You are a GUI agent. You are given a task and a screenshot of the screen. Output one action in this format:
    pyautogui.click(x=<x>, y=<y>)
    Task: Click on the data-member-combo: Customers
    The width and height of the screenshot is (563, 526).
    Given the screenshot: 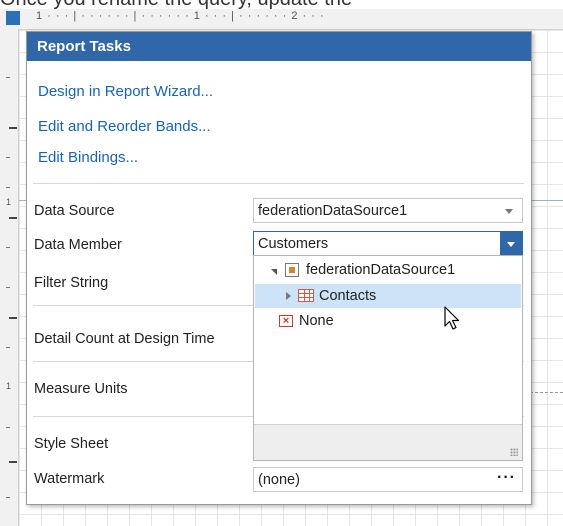 What is the action you would take?
    pyautogui.click(x=388, y=243)
    